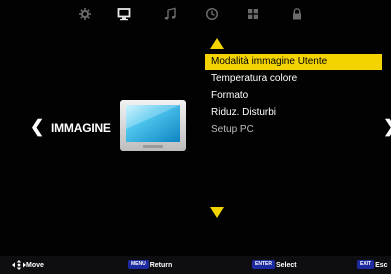  Describe the element at coordinates (185, 13) in the screenshot. I see `top-icon-bar` at that location.